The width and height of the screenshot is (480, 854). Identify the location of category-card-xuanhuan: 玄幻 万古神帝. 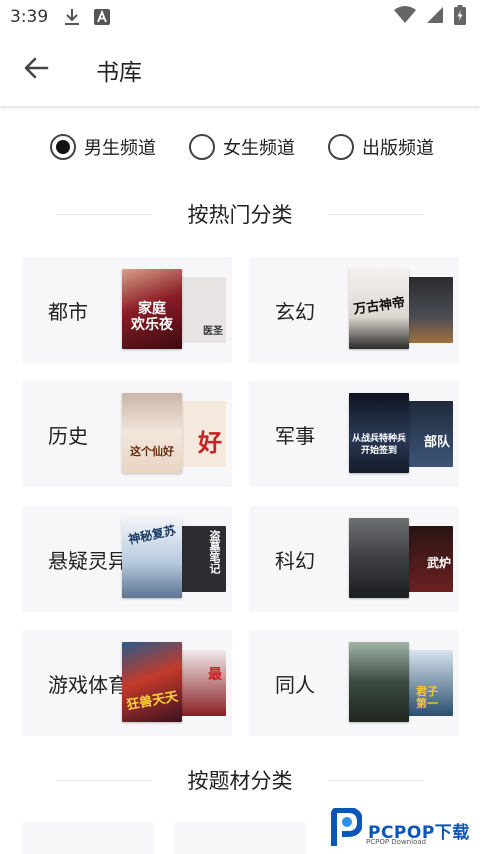
(354, 310).